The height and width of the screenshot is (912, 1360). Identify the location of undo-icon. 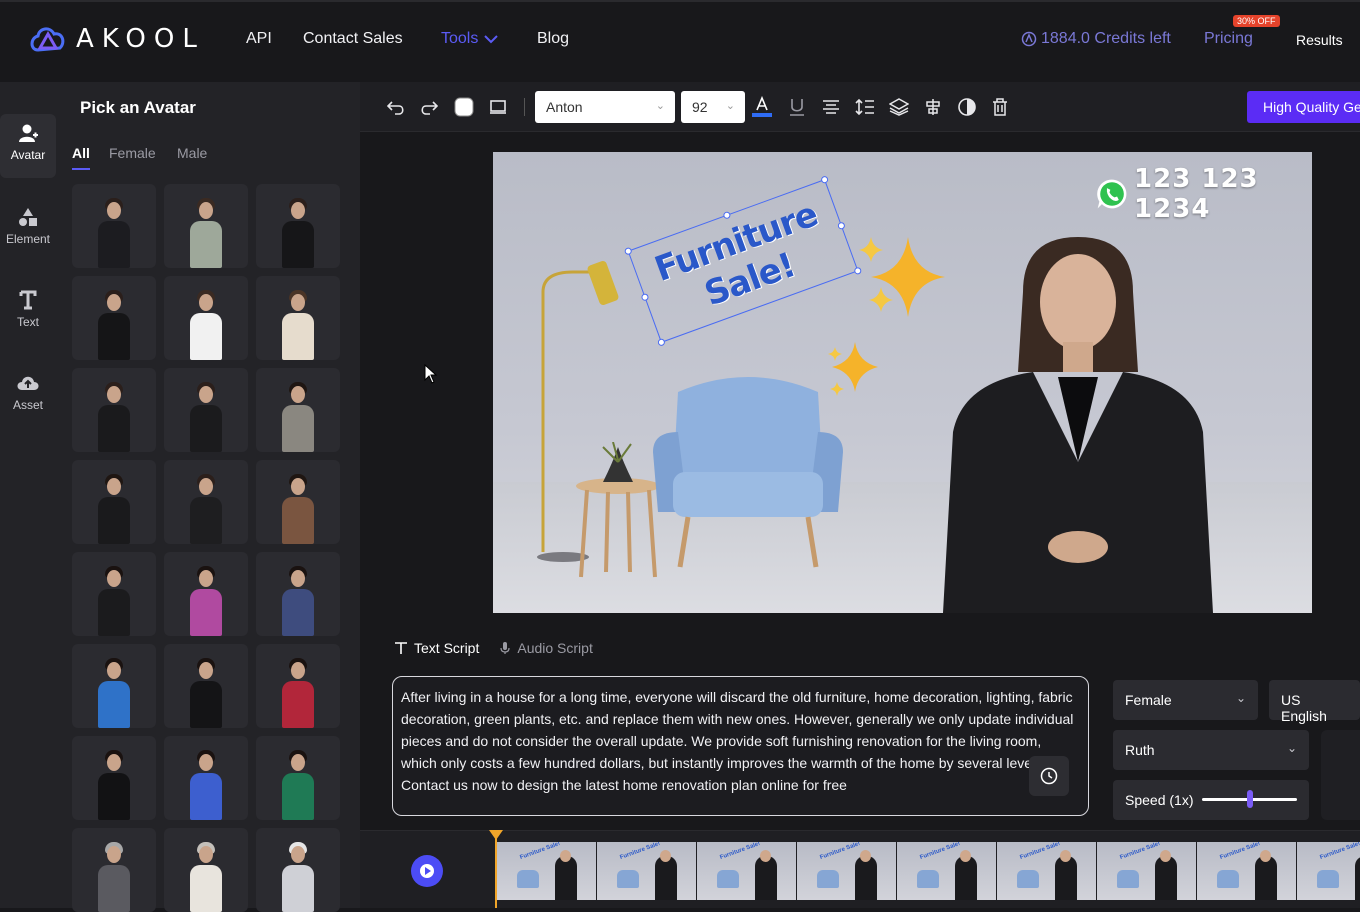
(396, 107).